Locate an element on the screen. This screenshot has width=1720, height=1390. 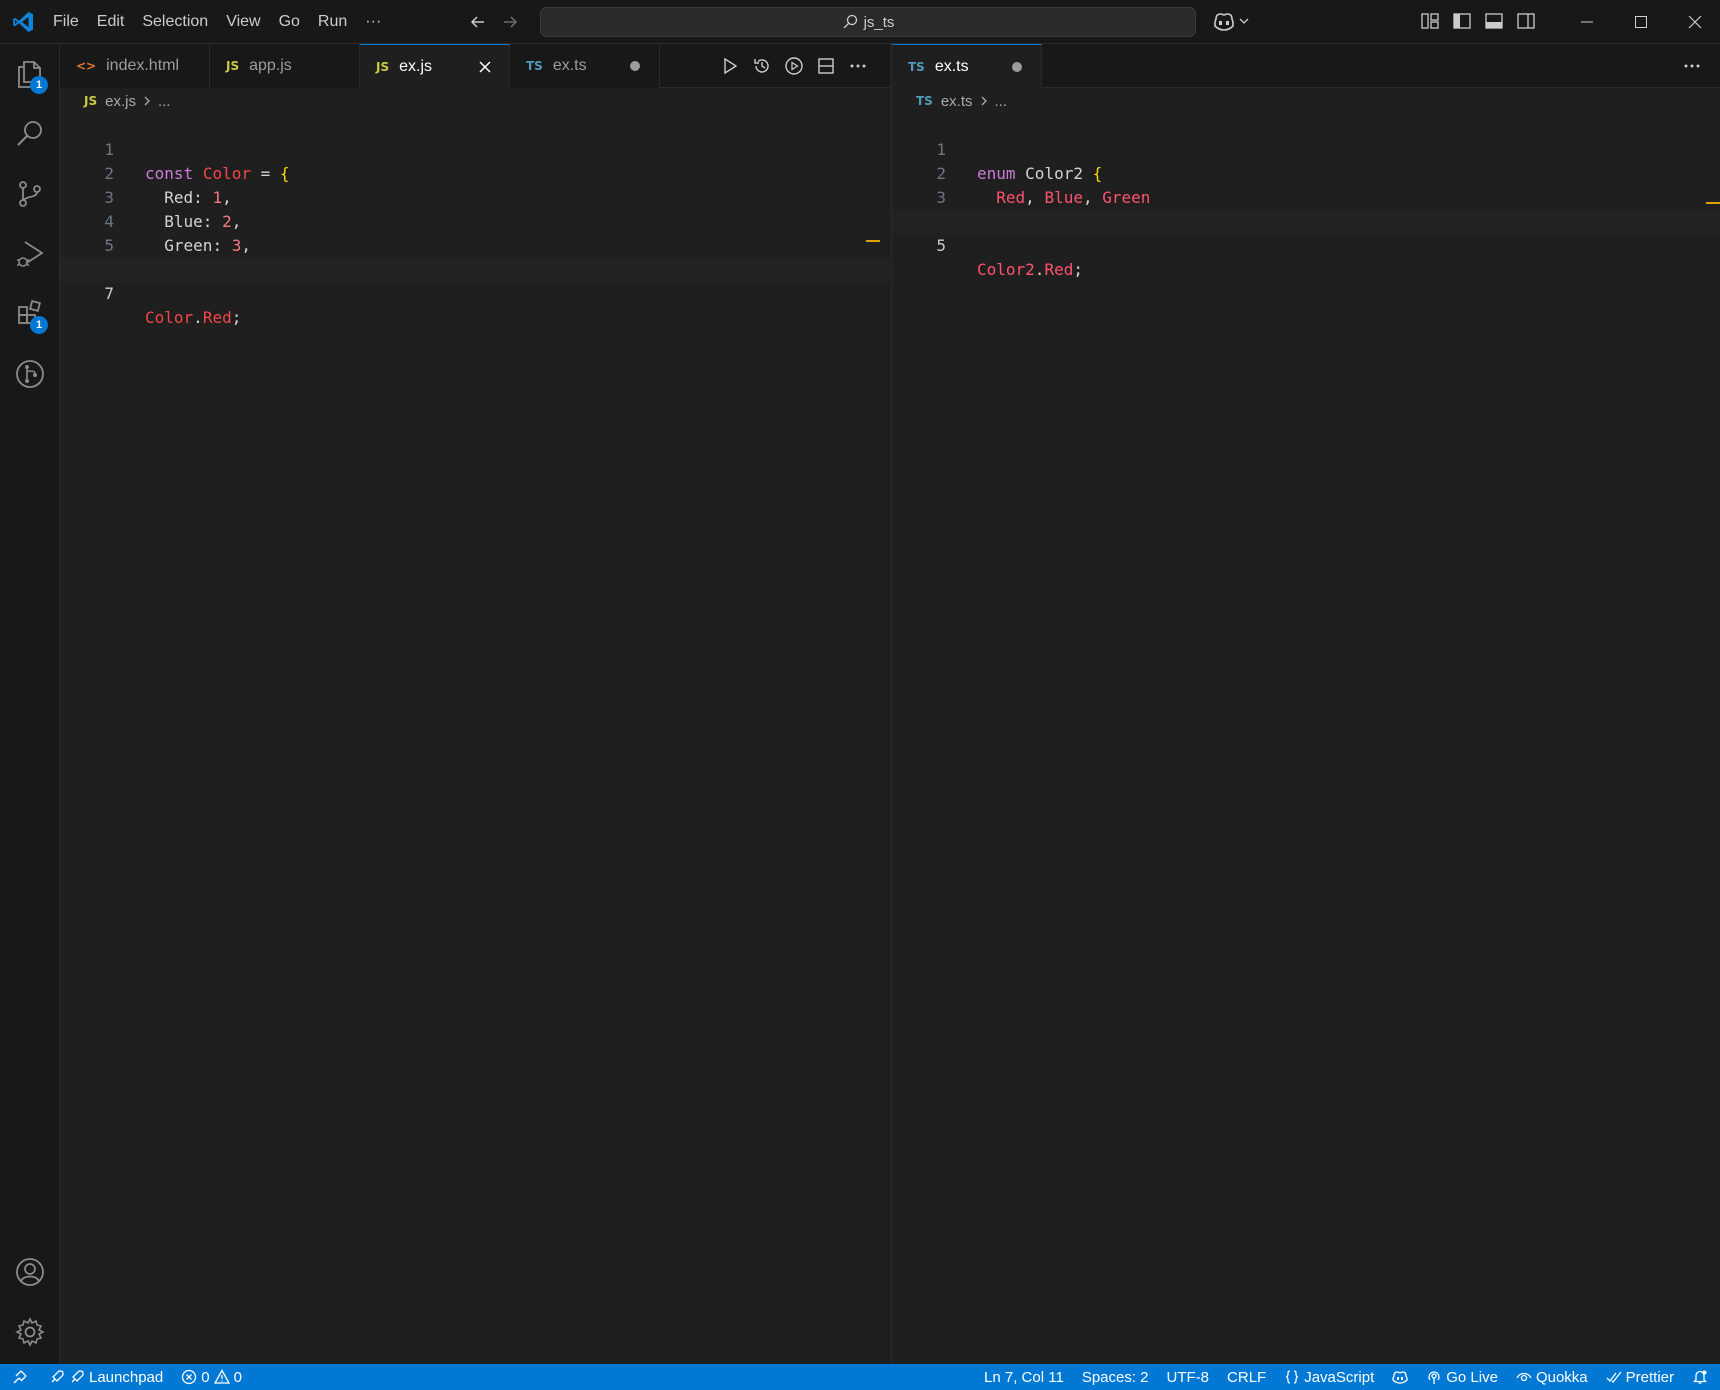
remote-icon is located at coordinates (20, 1377).